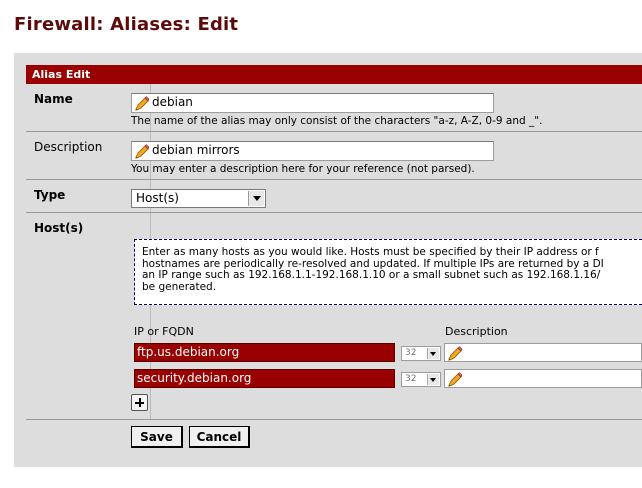 This screenshot has width=642, height=488. I want to click on type-row: Type, so click(334, 196).